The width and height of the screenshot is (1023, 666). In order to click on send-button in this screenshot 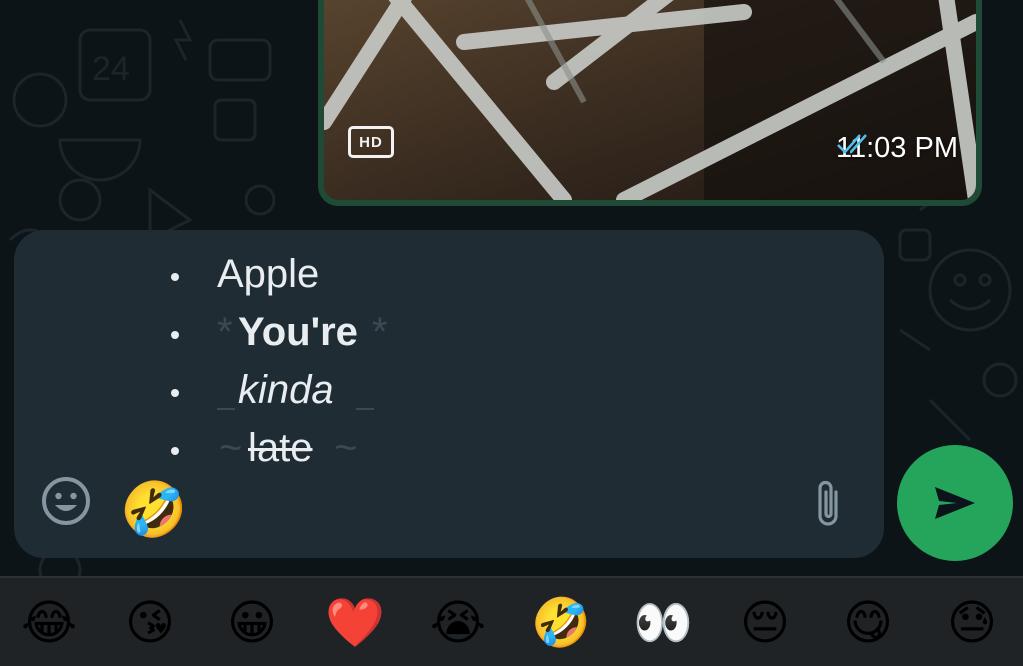, I will do `click(955, 503)`.